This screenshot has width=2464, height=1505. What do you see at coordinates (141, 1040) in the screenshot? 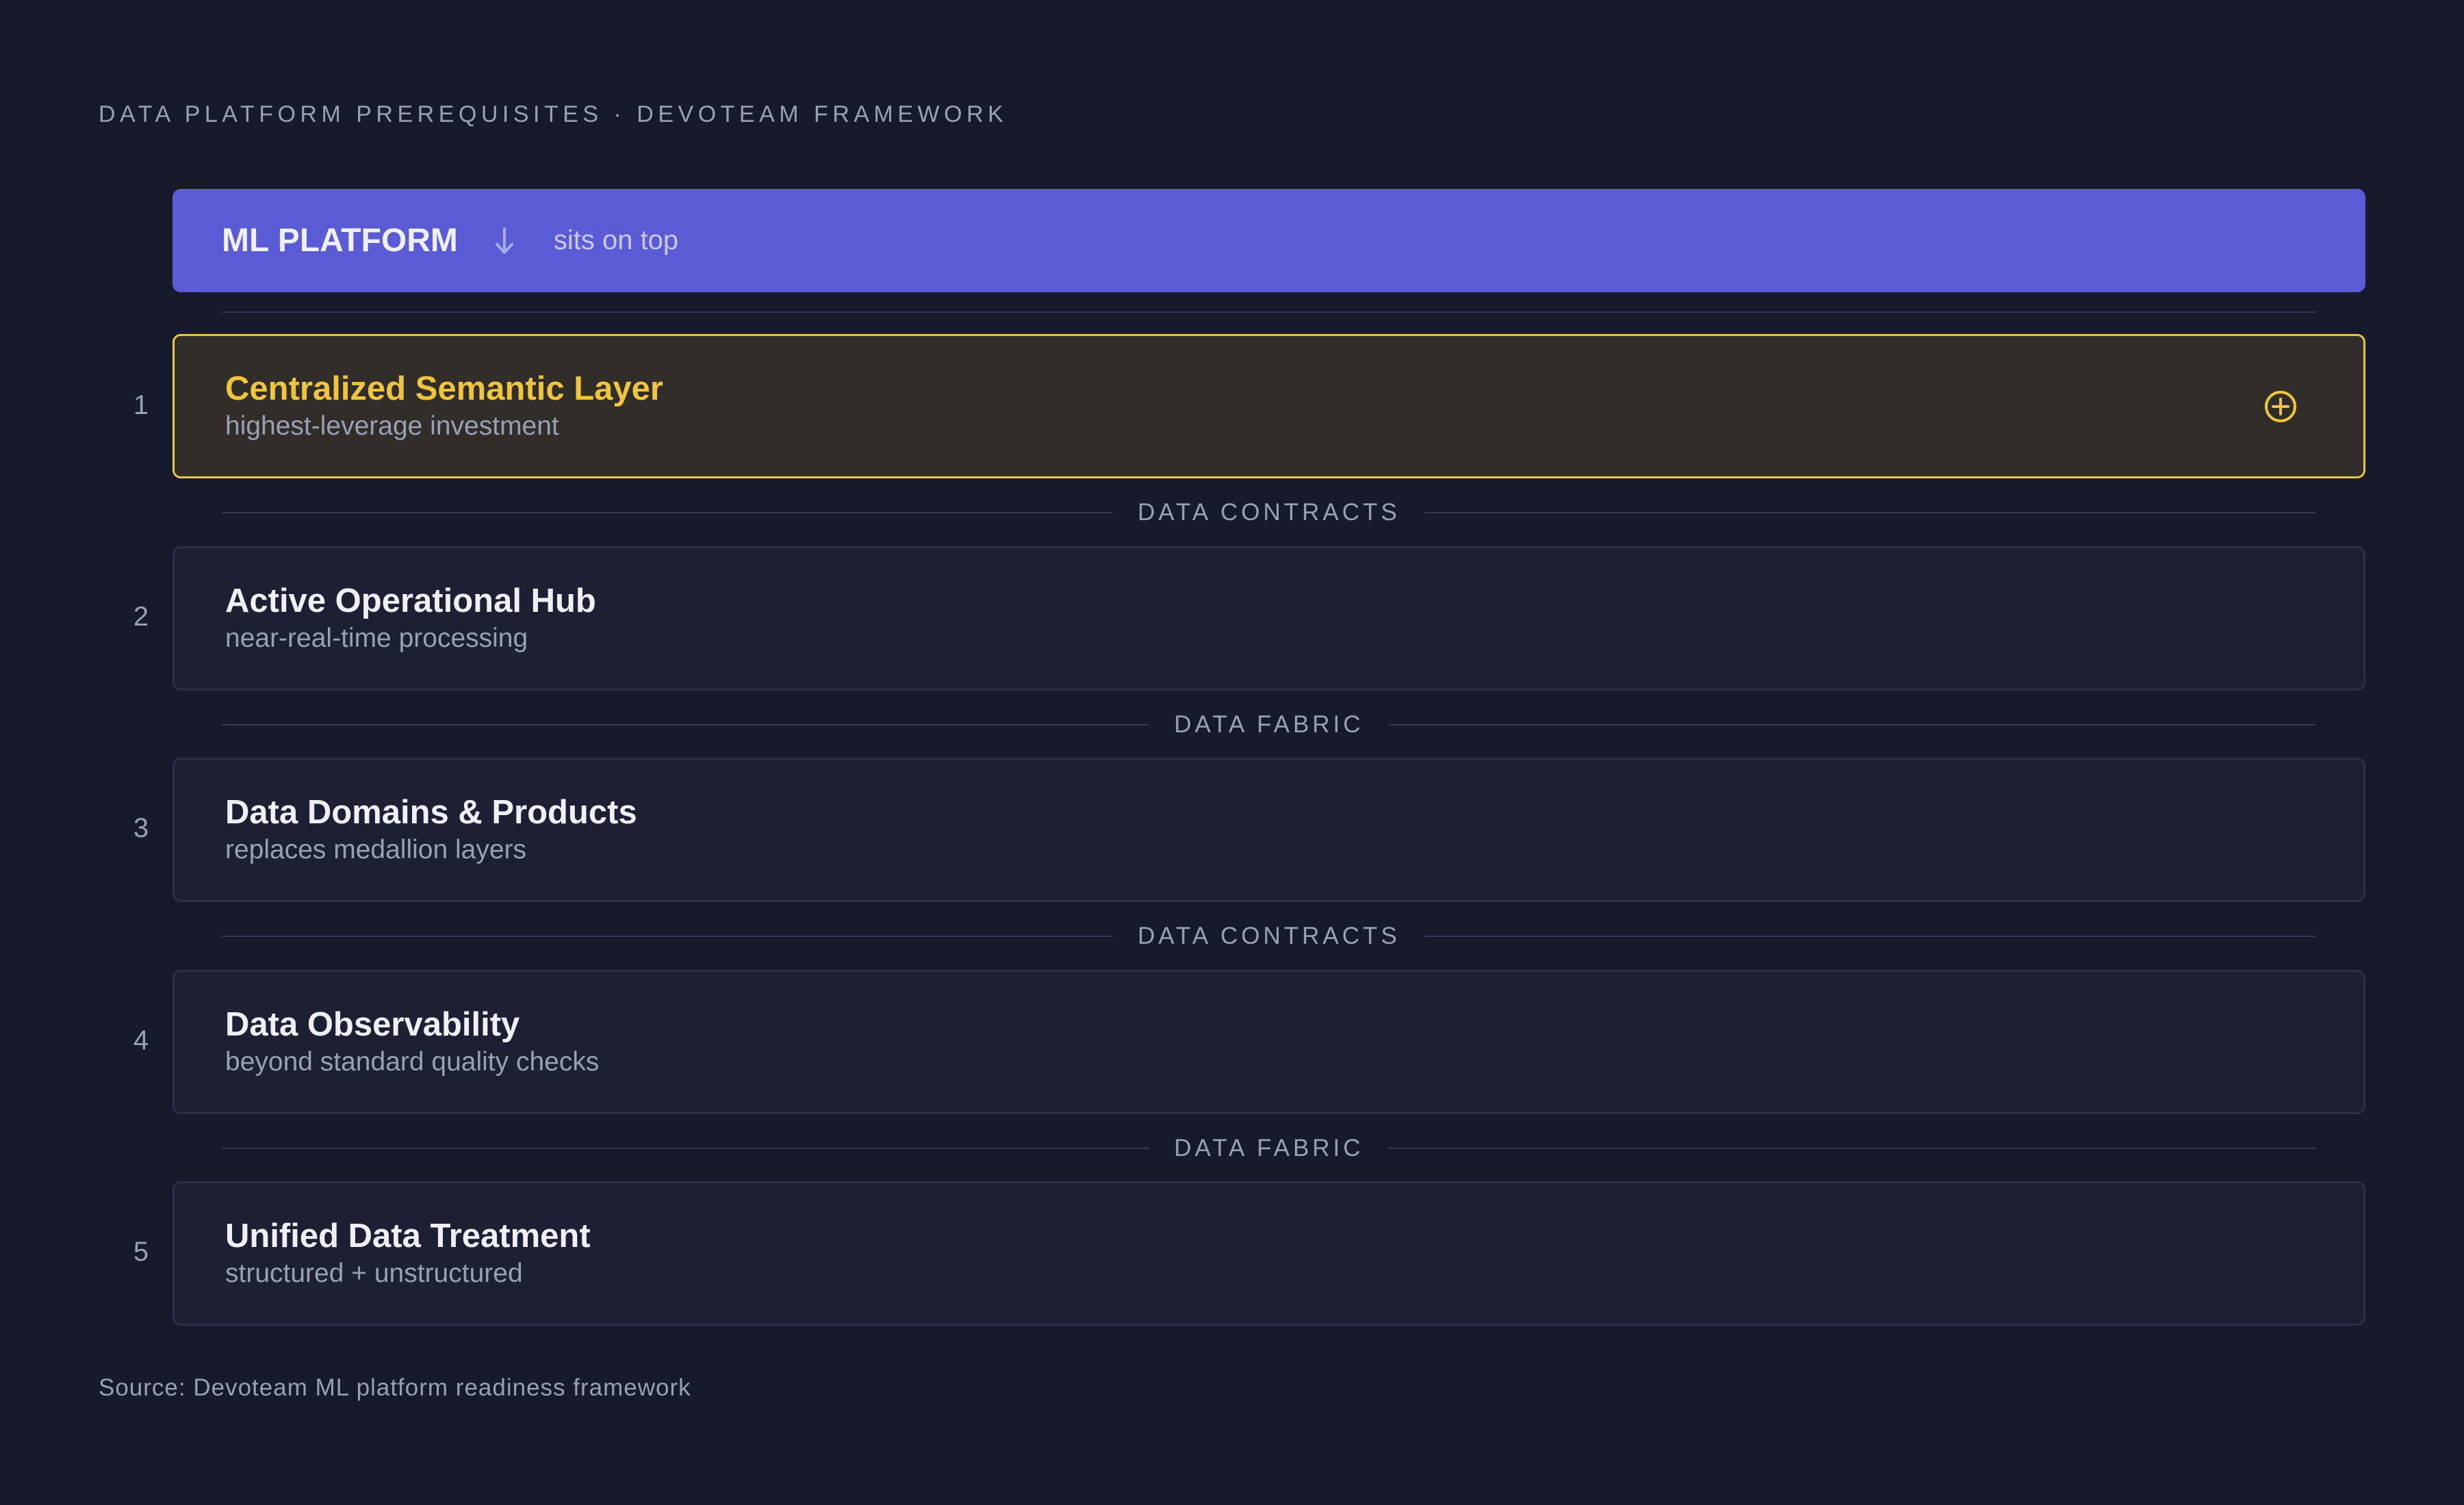
I see `layer-number: 4` at bounding box center [141, 1040].